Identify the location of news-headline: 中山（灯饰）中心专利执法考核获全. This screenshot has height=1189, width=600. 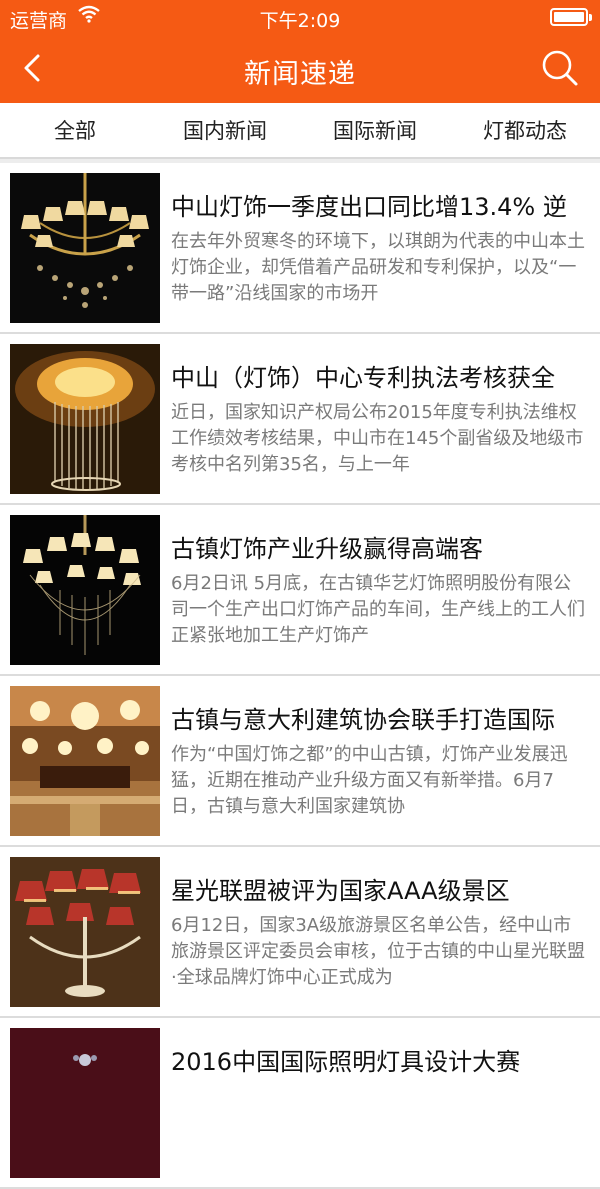
(363, 378).